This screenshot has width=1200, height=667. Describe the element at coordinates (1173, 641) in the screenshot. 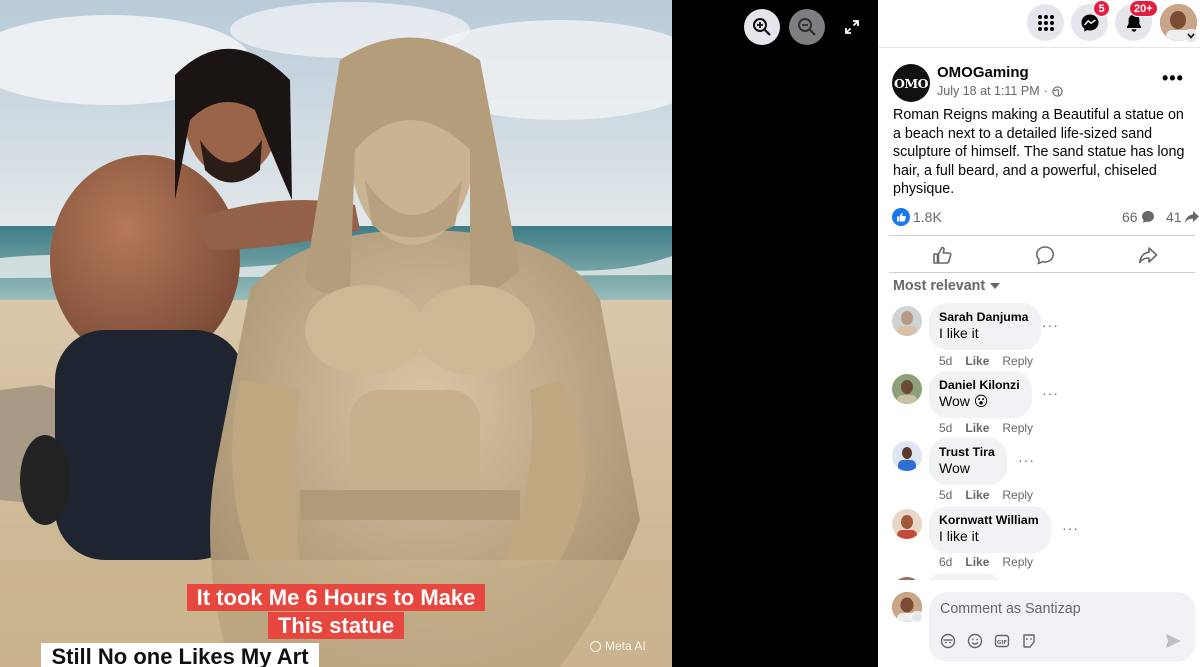

I see `send-icon` at that location.